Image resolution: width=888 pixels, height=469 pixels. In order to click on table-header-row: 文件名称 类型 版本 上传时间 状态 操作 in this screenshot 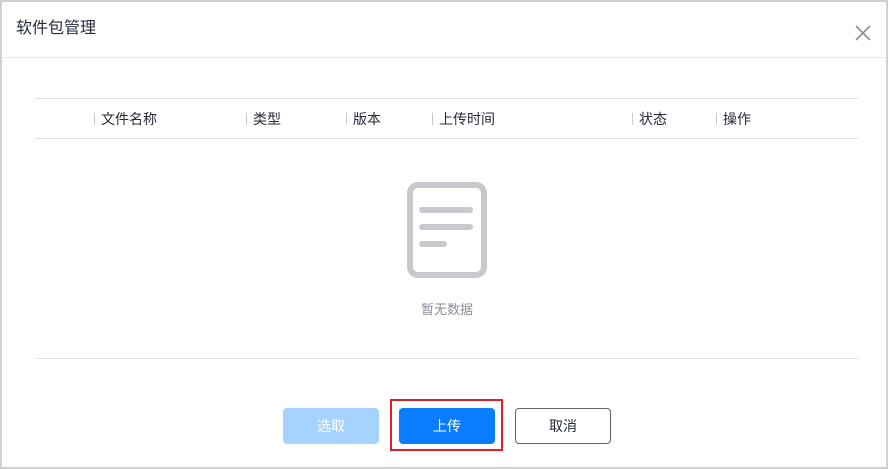, I will do `click(447, 118)`.